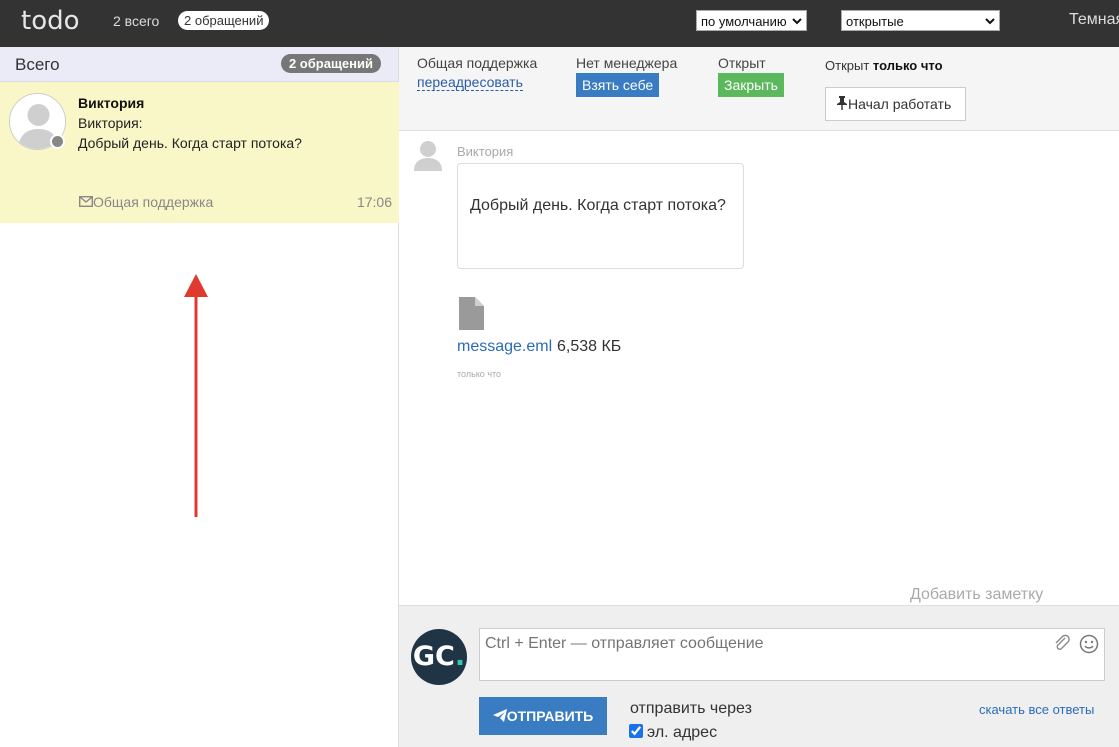 The height and width of the screenshot is (747, 1119). Describe the element at coordinates (875, 21) in the screenshot. I see `status-select-value: открытые` at that location.